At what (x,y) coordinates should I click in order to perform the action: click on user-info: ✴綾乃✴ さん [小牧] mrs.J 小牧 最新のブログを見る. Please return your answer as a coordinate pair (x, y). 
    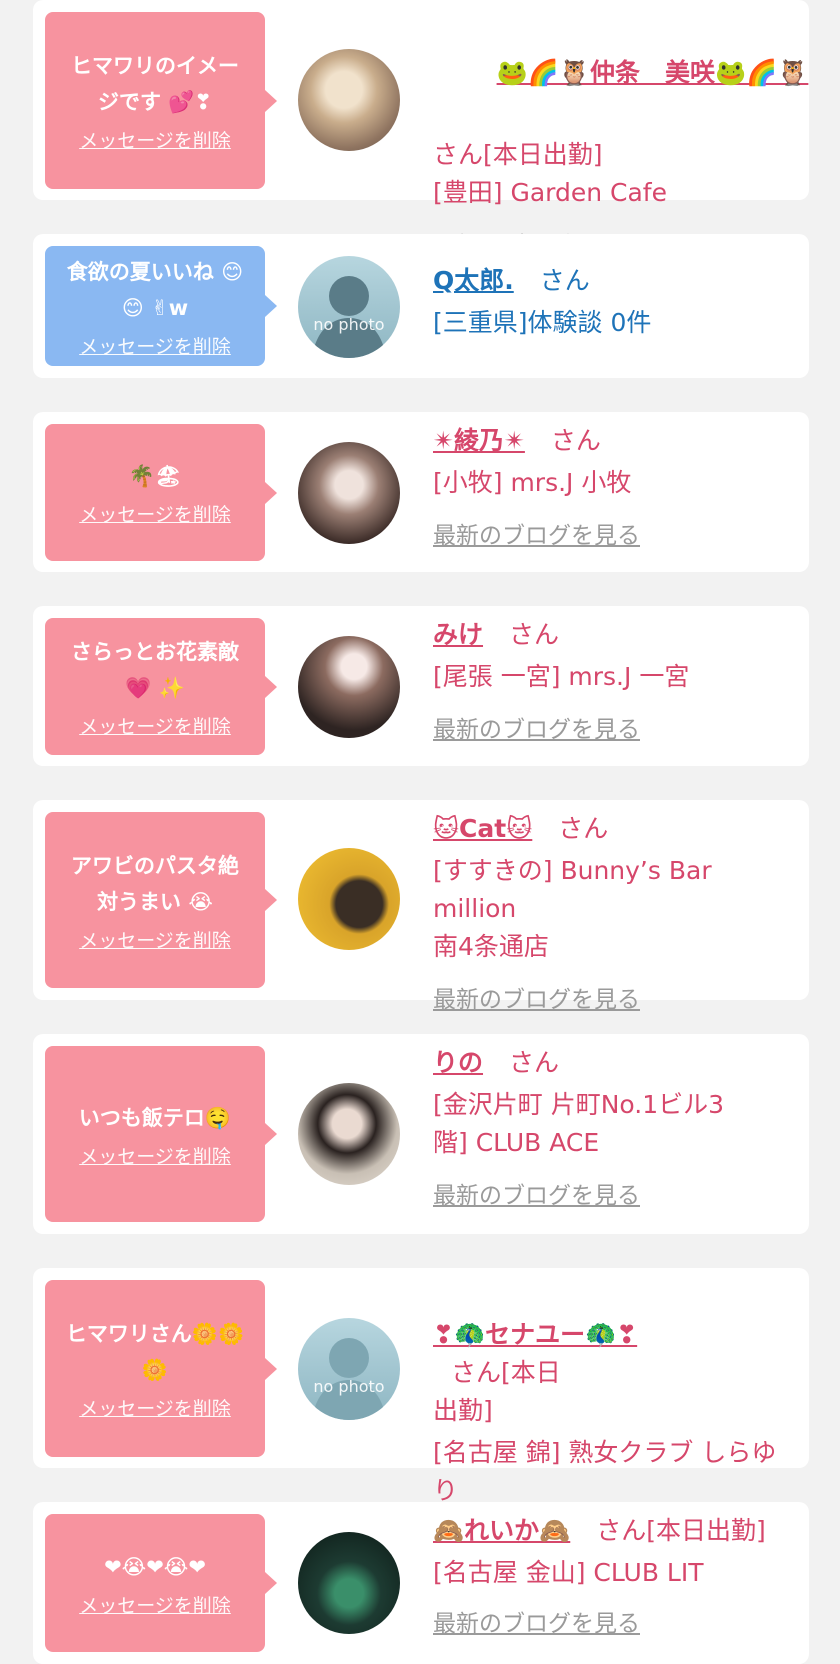
    Looking at the image, I should click on (613, 488).